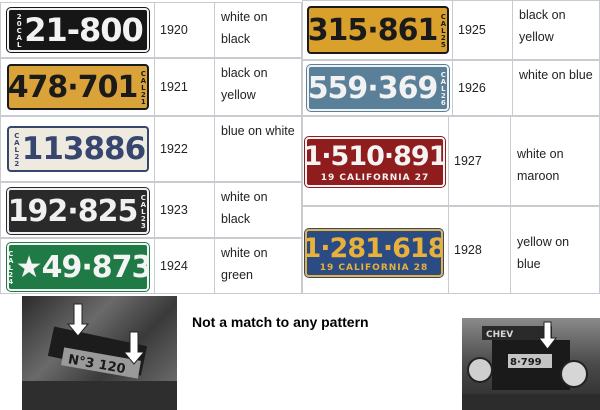  Describe the element at coordinates (185, 87) in the screenshot. I see `year-cell: 1921` at that location.